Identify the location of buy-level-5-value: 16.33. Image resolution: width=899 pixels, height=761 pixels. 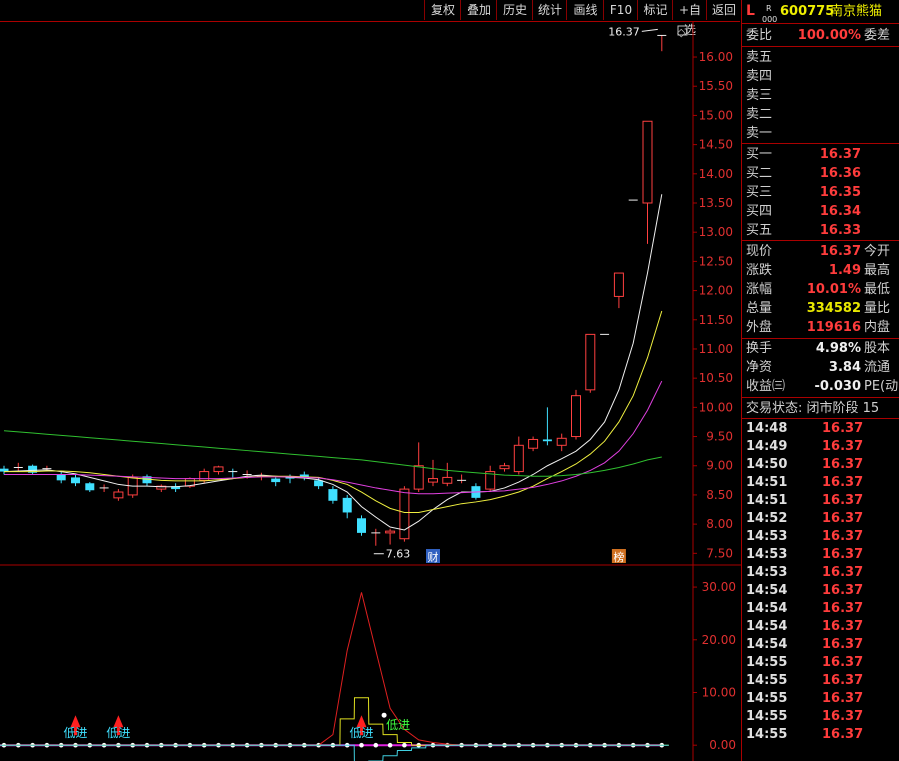
(840, 230).